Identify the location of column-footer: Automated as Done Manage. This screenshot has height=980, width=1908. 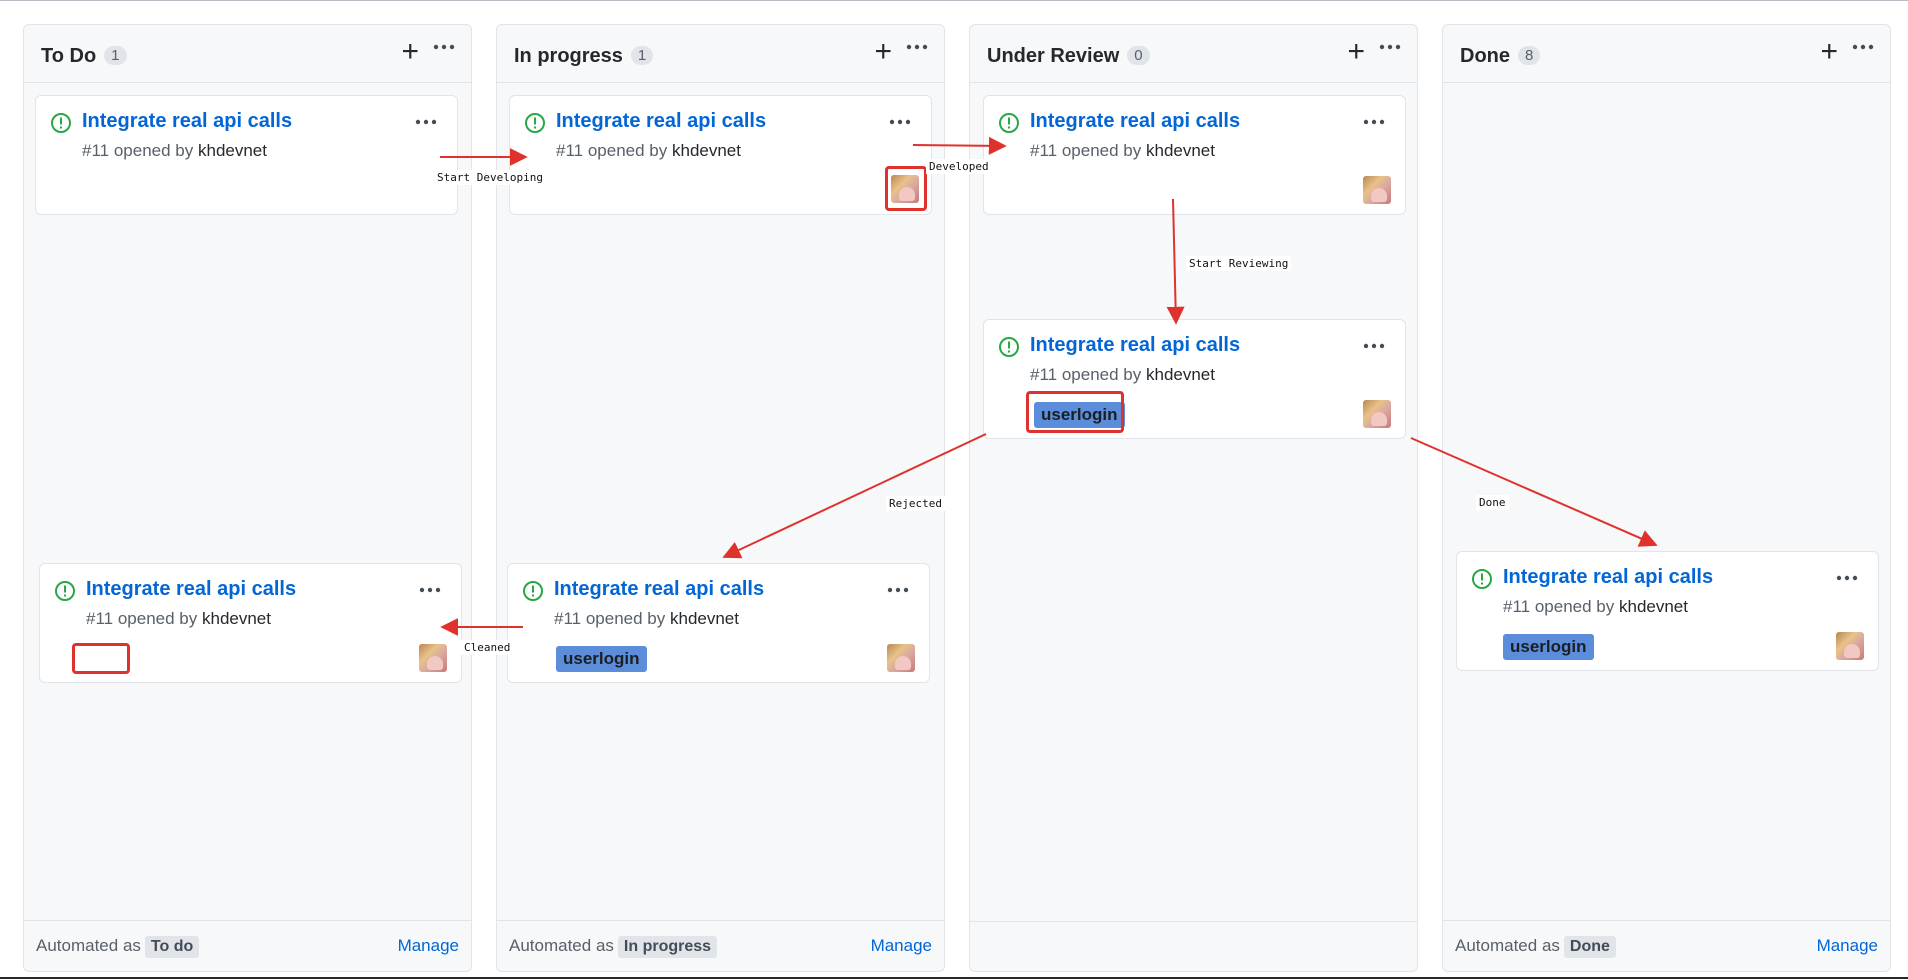
(1666, 945).